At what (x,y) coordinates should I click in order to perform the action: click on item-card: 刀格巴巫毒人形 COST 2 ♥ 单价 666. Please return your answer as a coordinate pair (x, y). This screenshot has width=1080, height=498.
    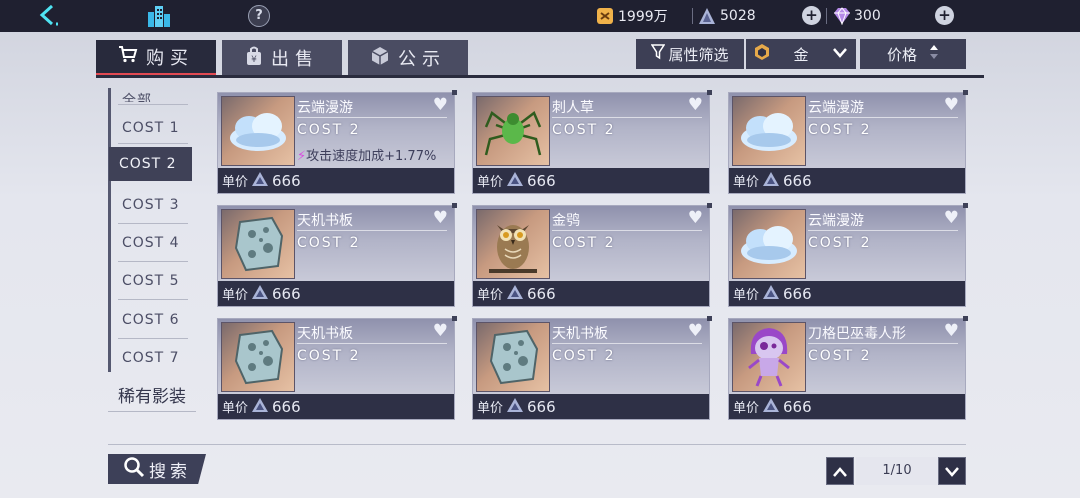
    Looking at the image, I should click on (848, 368).